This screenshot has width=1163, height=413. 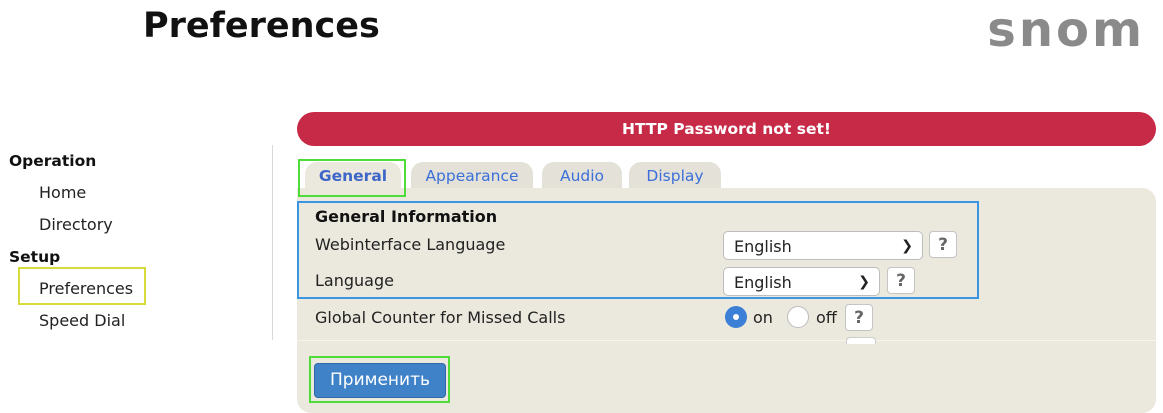 What do you see at coordinates (261, 26) in the screenshot?
I see `page-title: Preferences` at bounding box center [261, 26].